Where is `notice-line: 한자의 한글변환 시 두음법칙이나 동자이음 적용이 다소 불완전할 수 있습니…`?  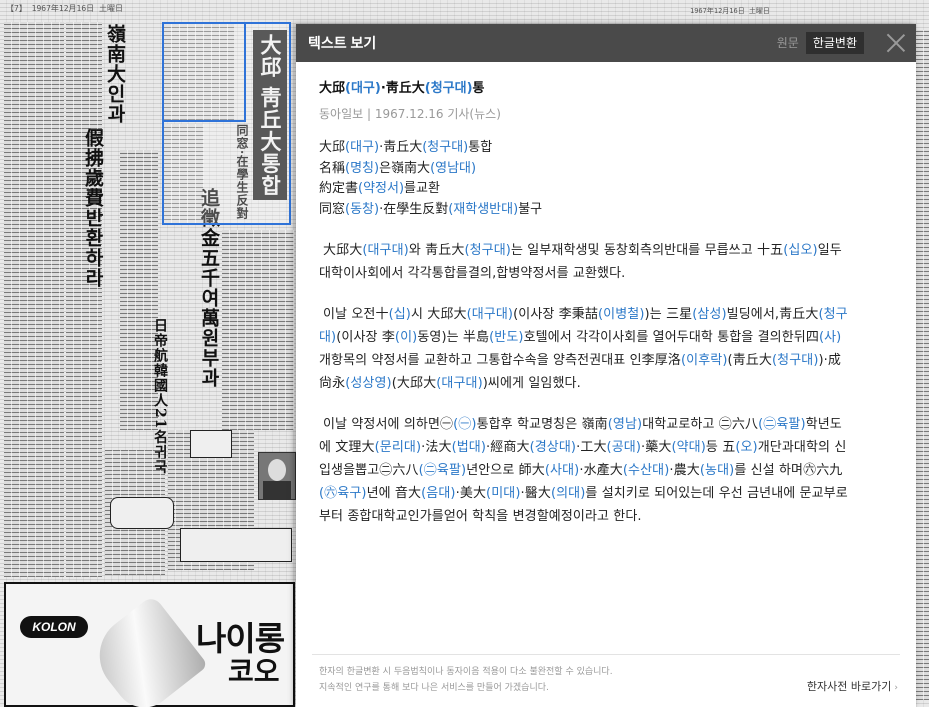
notice-line: 한자의 한글변환 시 두음법칙이나 동자이음 적용이 다소 불완전할 수 있습니… is located at coordinates (466, 672).